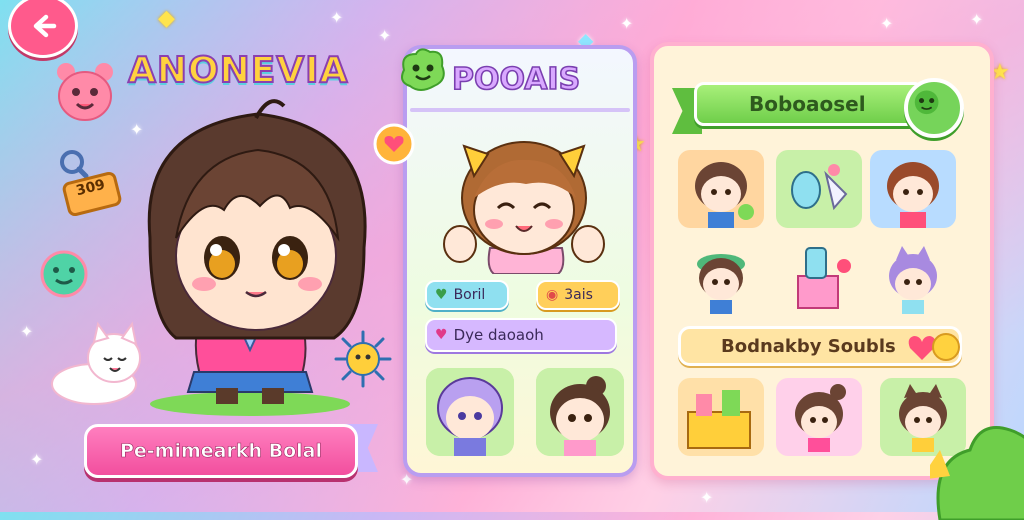 This screenshot has height=520, width=1024. I want to click on stat-pill-label: Boril, so click(469, 295).